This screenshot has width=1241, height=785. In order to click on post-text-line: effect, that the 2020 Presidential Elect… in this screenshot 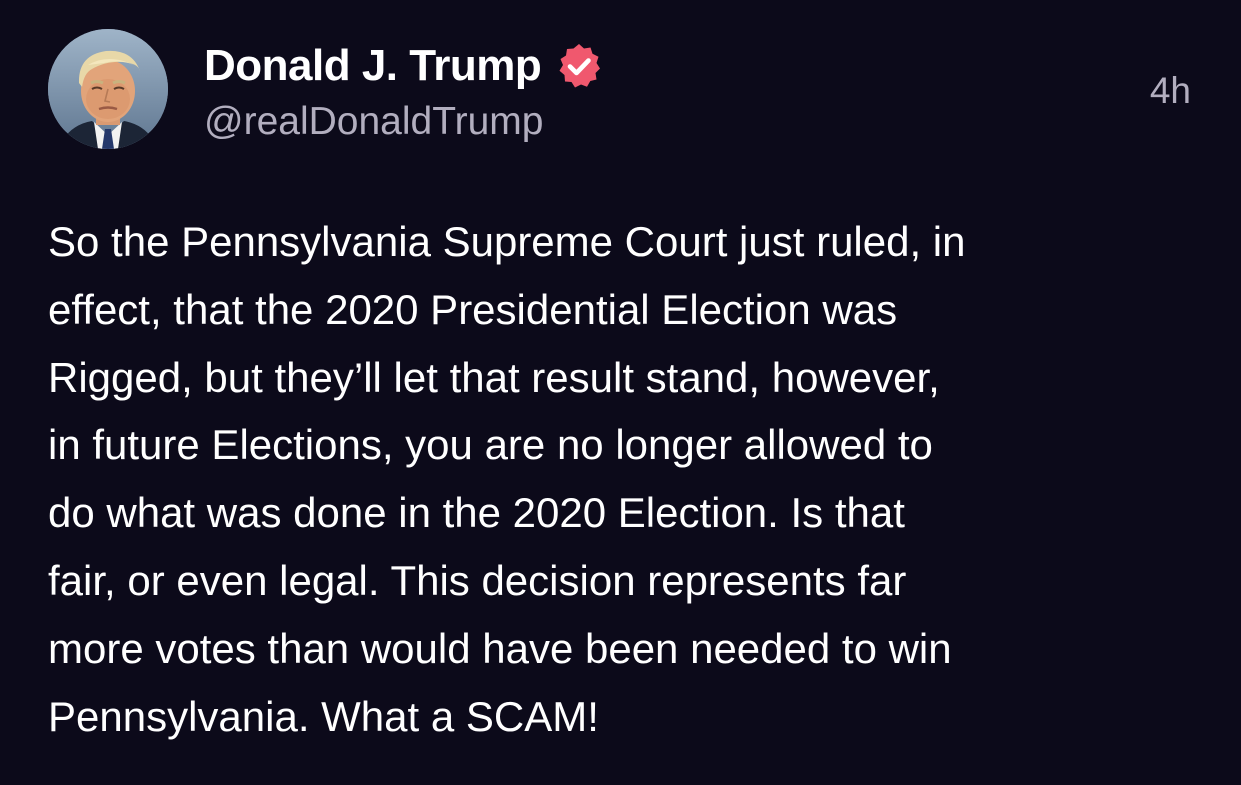, I will do `click(473, 309)`.